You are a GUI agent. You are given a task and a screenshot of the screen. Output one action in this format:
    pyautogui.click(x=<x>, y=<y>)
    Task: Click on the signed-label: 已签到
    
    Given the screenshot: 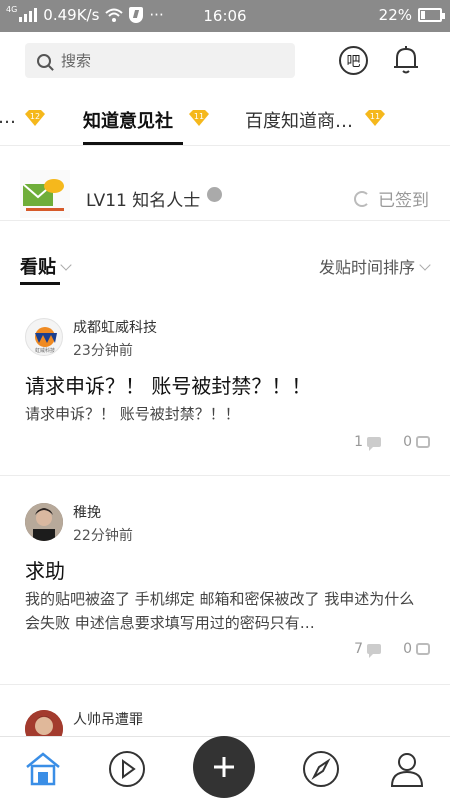 What is the action you would take?
    pyautogui.click(x=403, y=201)
    